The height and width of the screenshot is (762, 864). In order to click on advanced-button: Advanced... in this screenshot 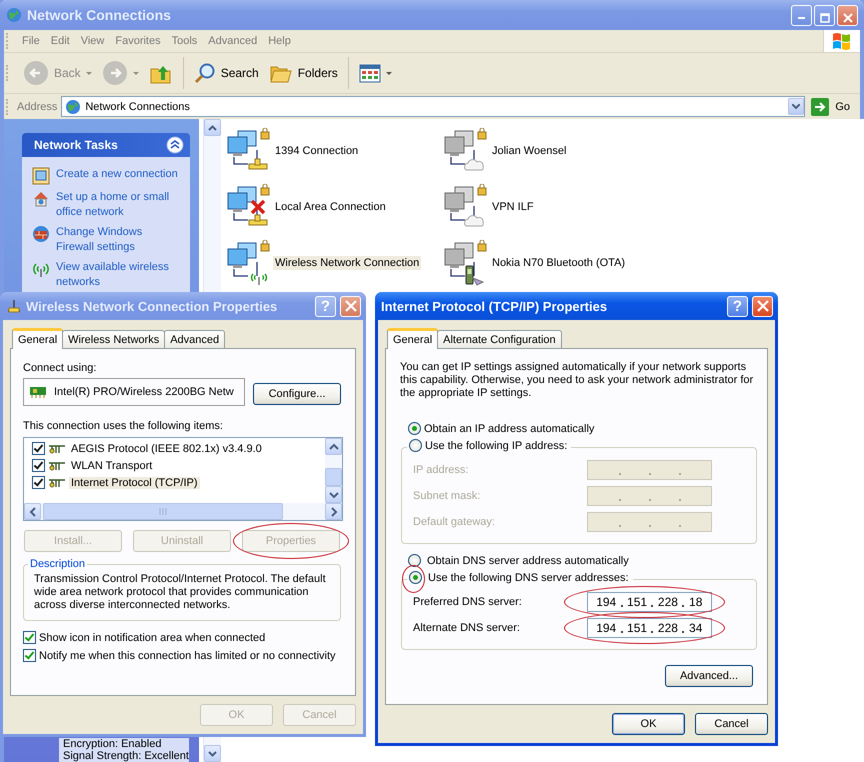, I will do `click(709, 676)`.